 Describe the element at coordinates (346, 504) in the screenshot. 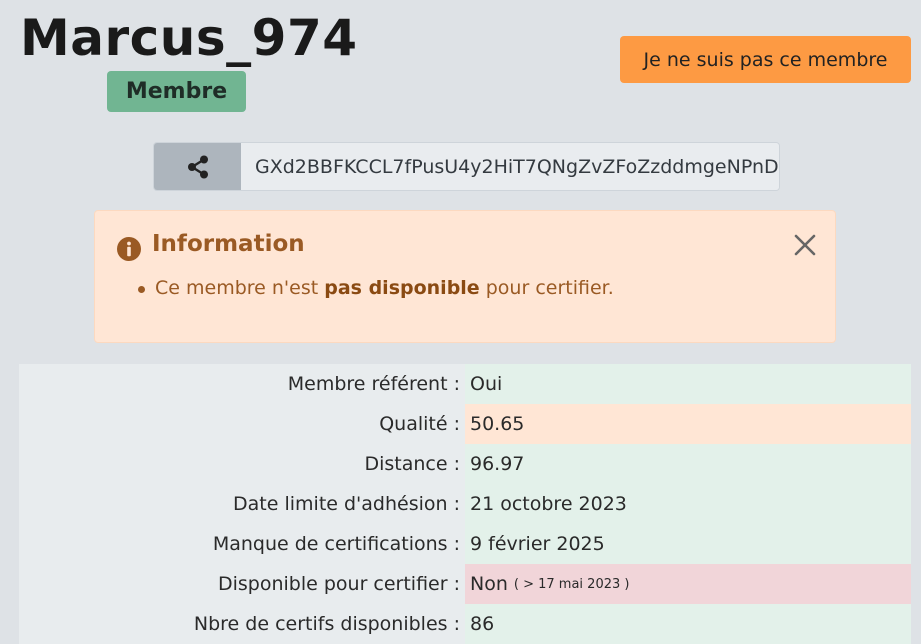

I see `detail-label: Date limite d'adhésion :` at that location.